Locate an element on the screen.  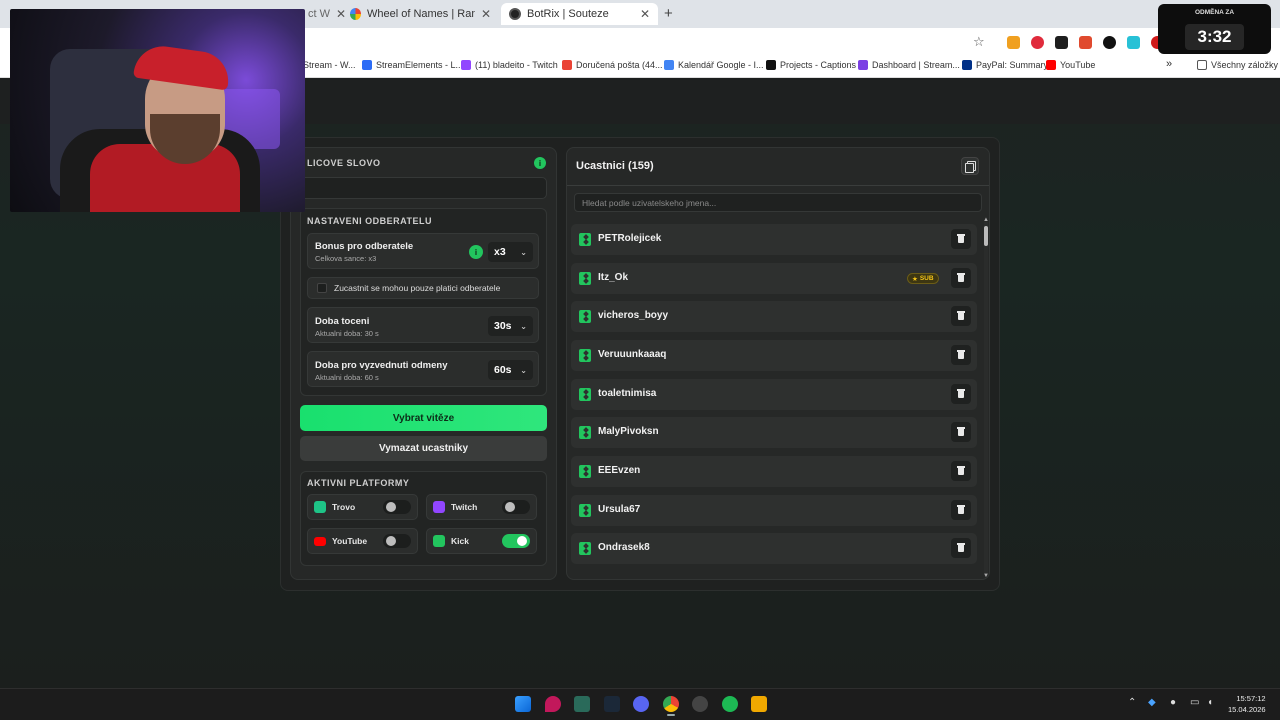
taskbar-clock: 15:57:12 15.04.2026 is located at coordinates (1247, 704).